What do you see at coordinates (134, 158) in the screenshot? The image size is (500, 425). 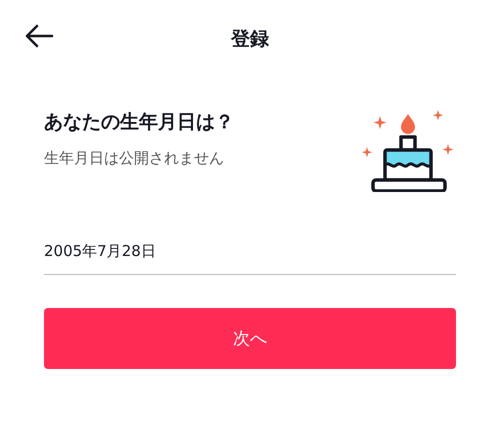 I see `question-subtitle: 生年月日は公開されません` at bounding box center [134, 158].